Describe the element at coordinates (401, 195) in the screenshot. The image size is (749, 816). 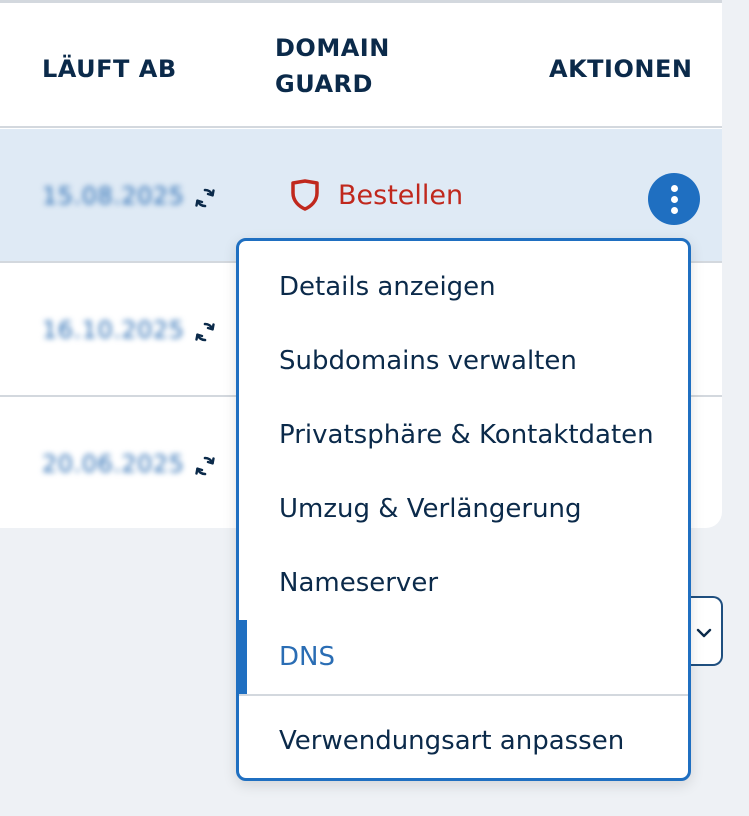
I see `domain-guard-order-label: Bestellen` at that location.